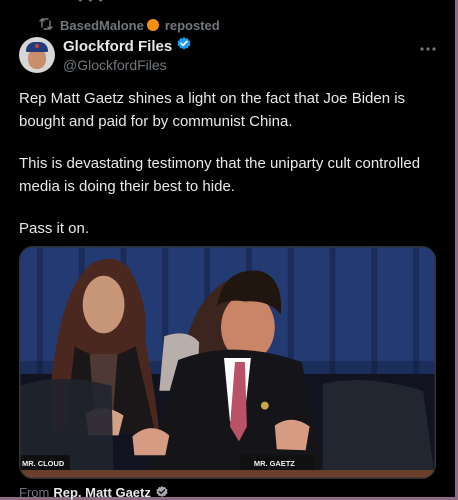 This screenshot has height=500, width=458. I want to click on author-avatar, so click(37, 55).